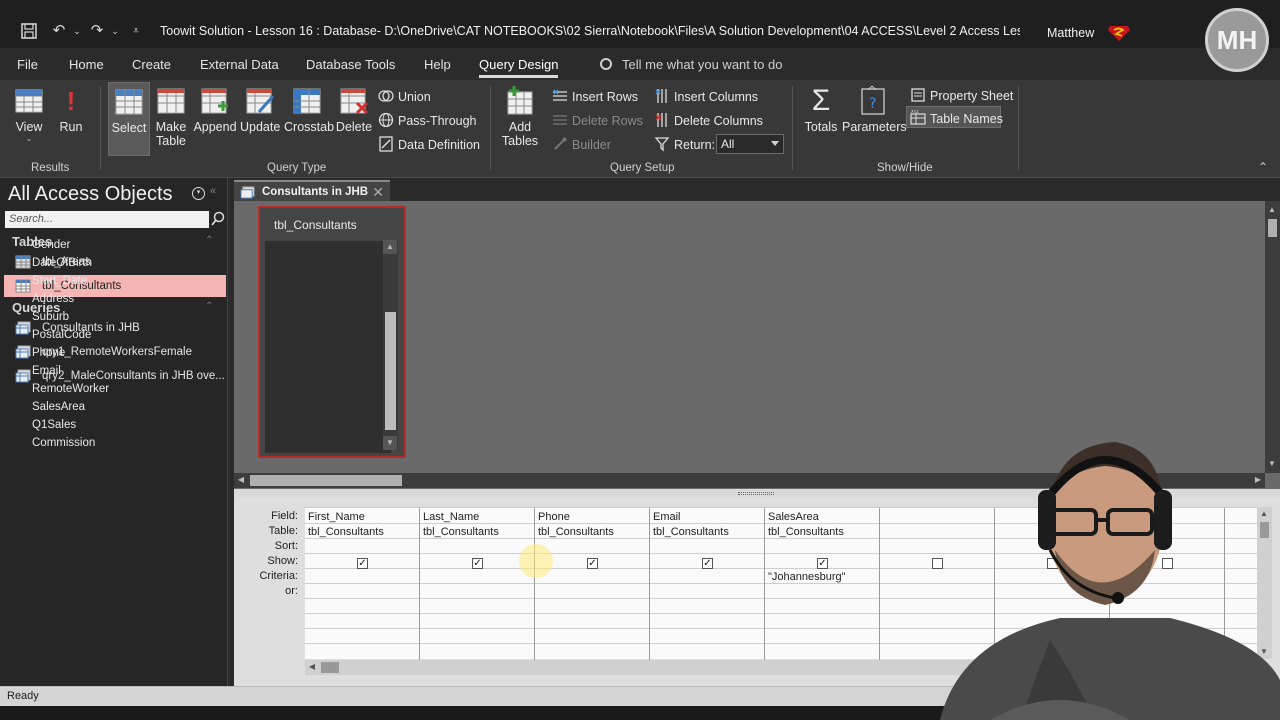 The image size is (1280, 720). Describe the element at coordinates (707, 584) in the screenshot. I see `grid-column: Email tbl_Consultants ✓` at that location.